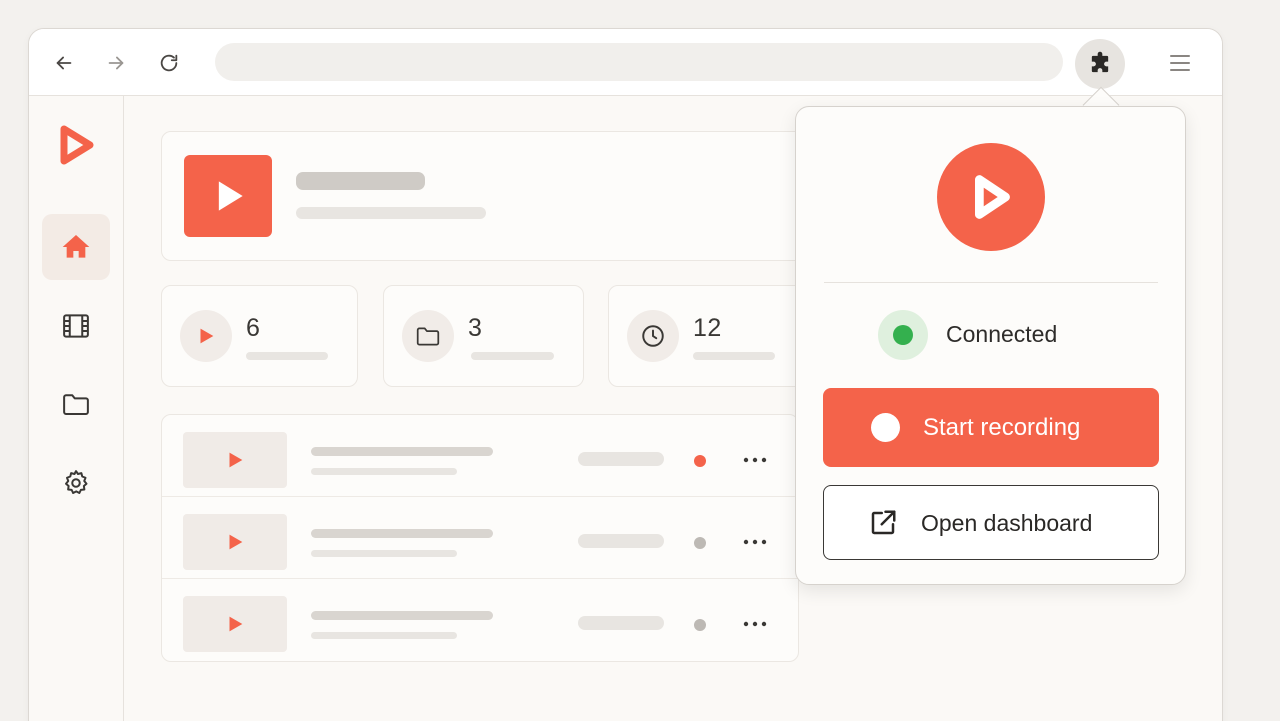 The height and width of the screenshot is (721, 1280). I want to click on reload-icon, so click(169, 63).